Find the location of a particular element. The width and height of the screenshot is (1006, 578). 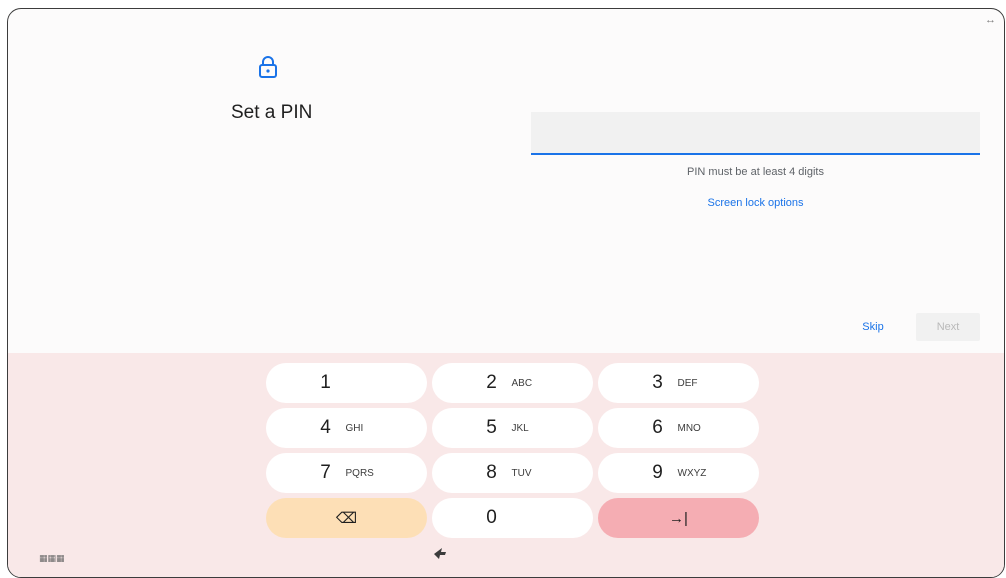

pin-input is located at coordinates (755, 133).